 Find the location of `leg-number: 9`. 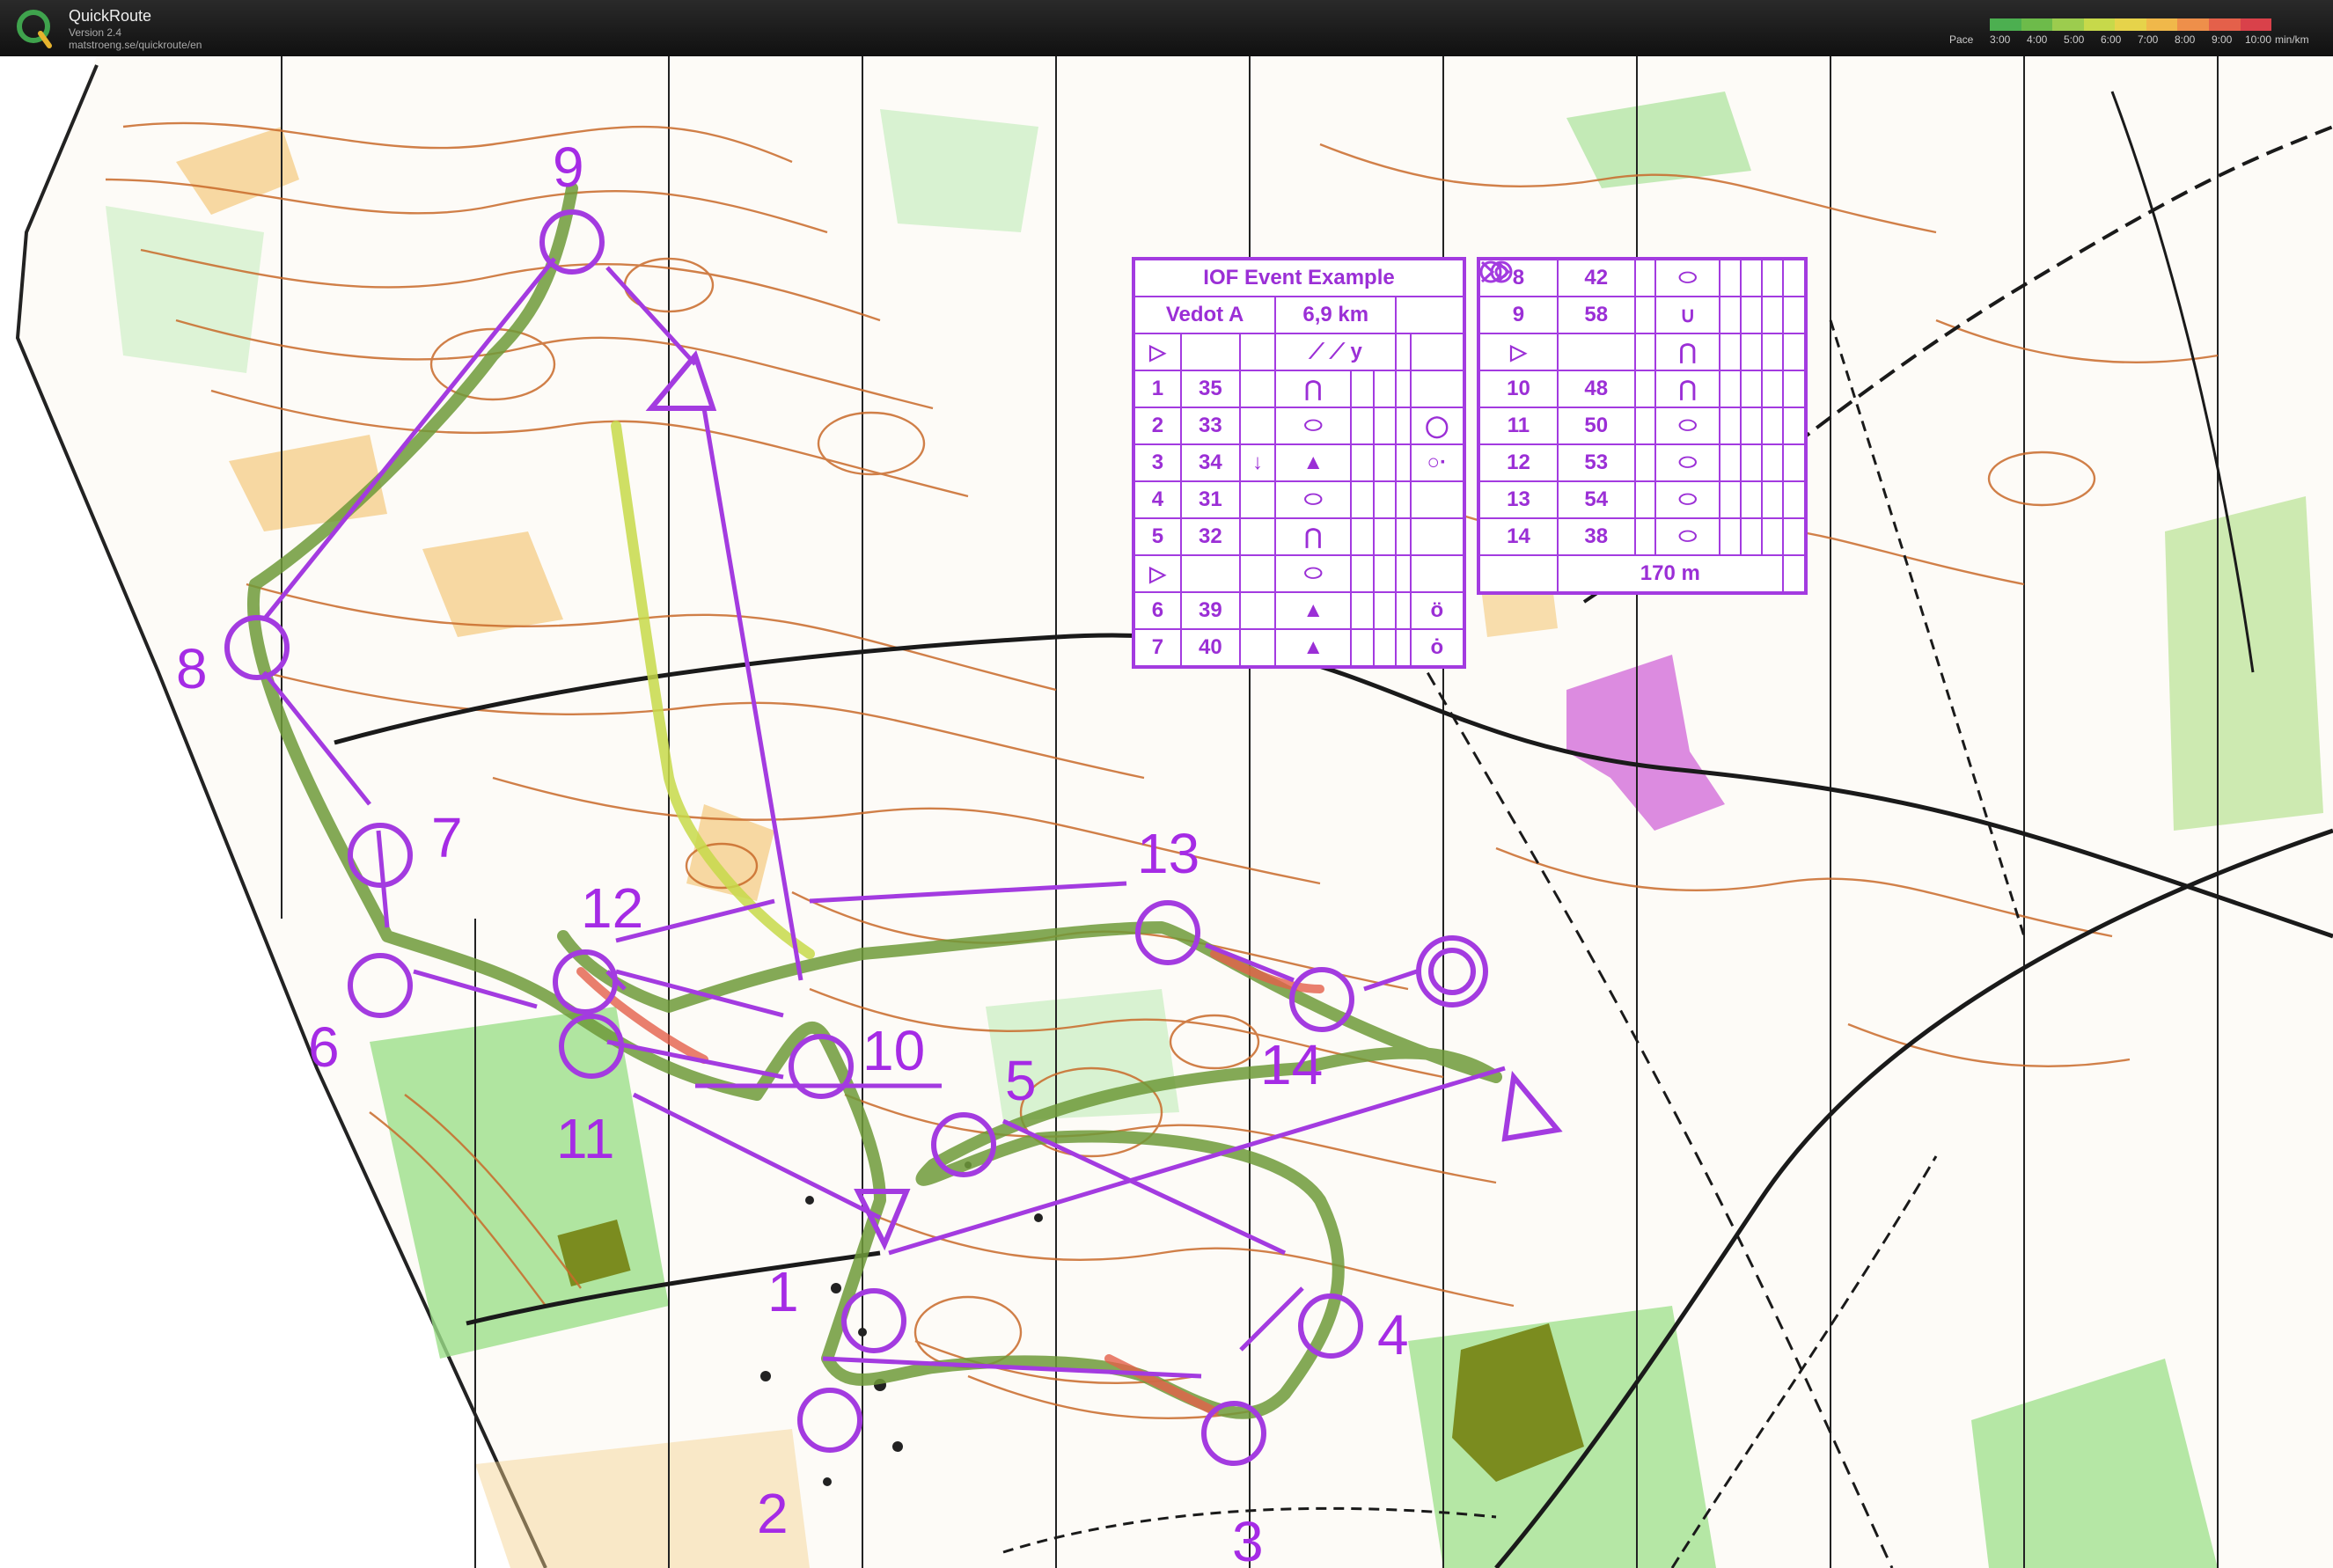

leg-number: 9 is located at coordinates (1518, 315).